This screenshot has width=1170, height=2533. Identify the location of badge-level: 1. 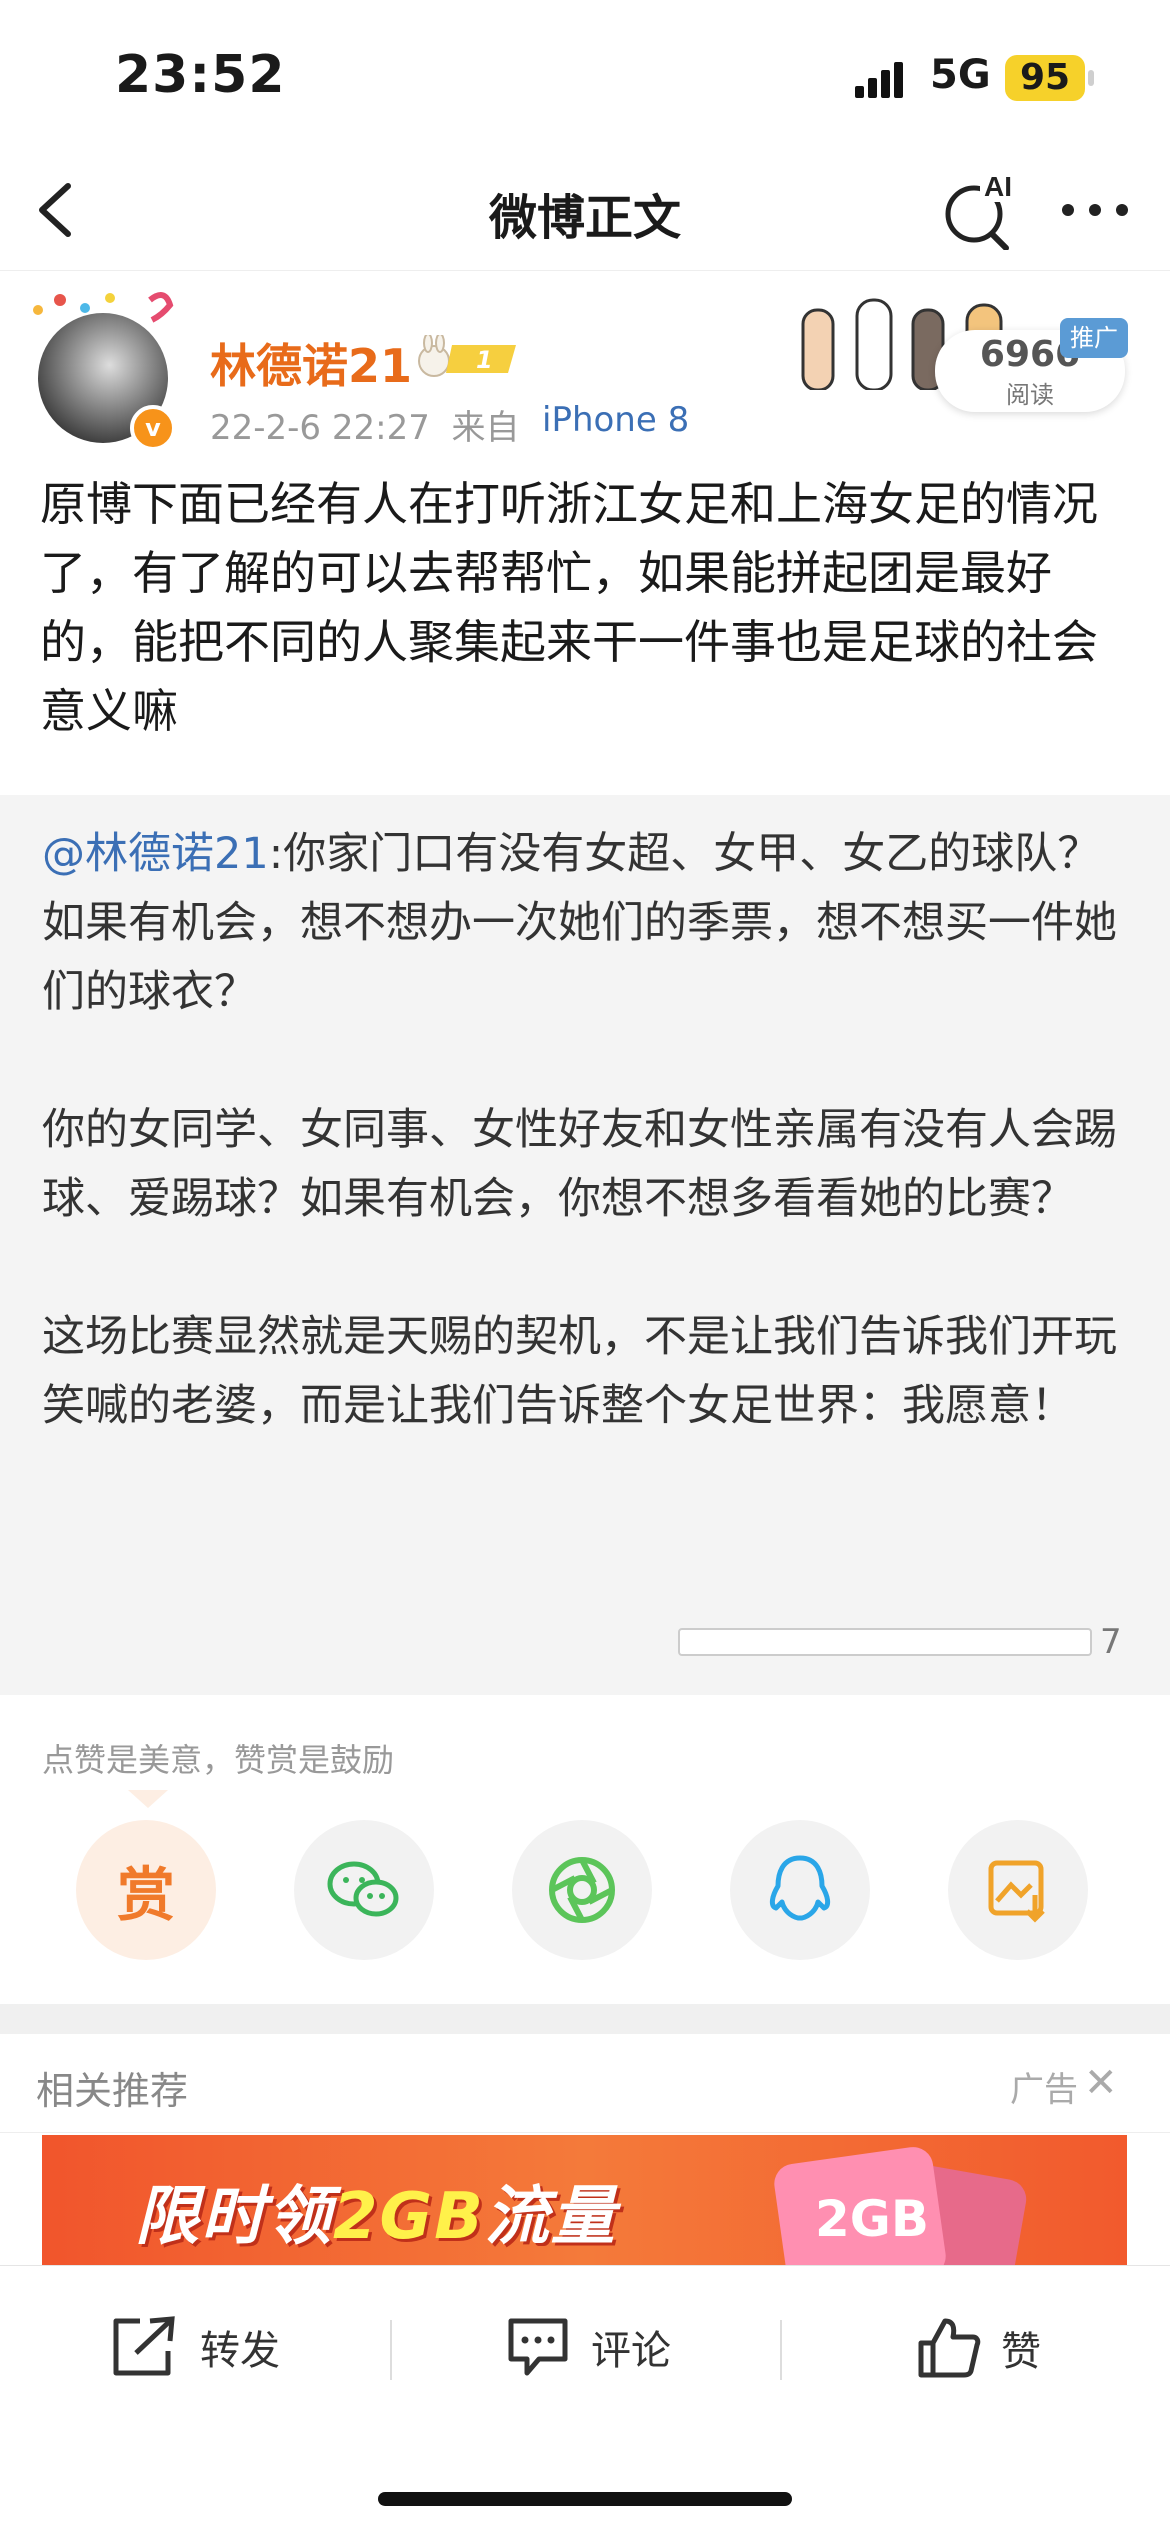
(484, 360).